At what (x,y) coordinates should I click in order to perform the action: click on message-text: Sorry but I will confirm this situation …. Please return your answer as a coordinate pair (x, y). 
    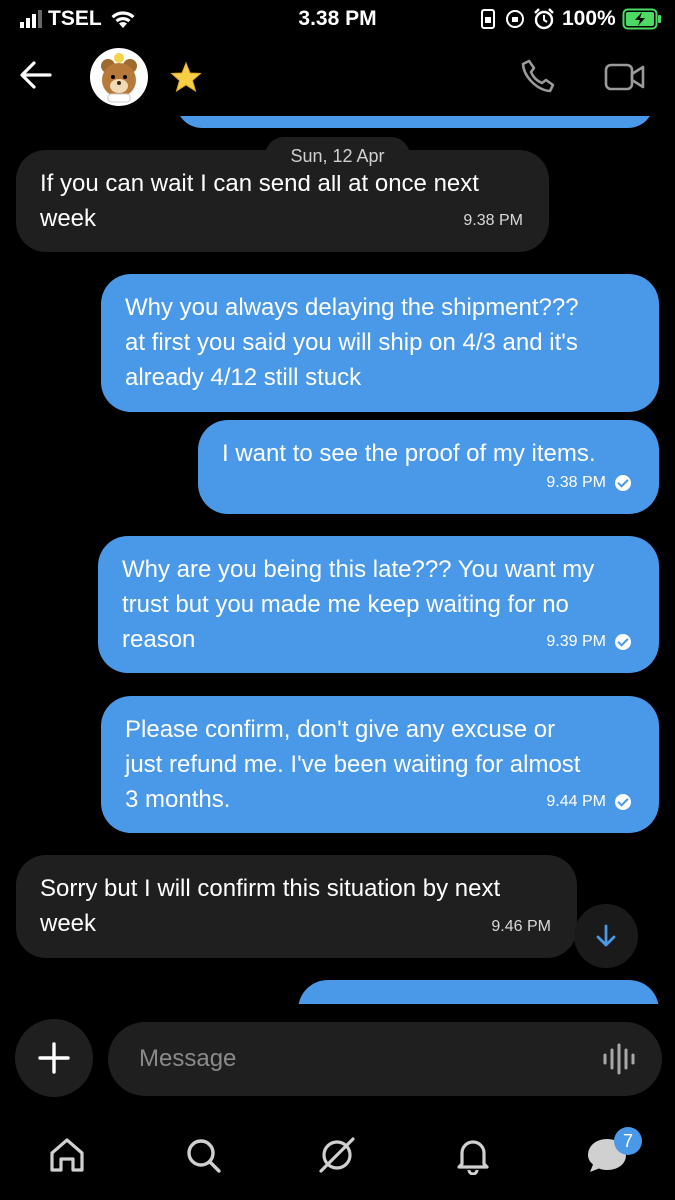
    Looking at the image, I should click on (270, 906).